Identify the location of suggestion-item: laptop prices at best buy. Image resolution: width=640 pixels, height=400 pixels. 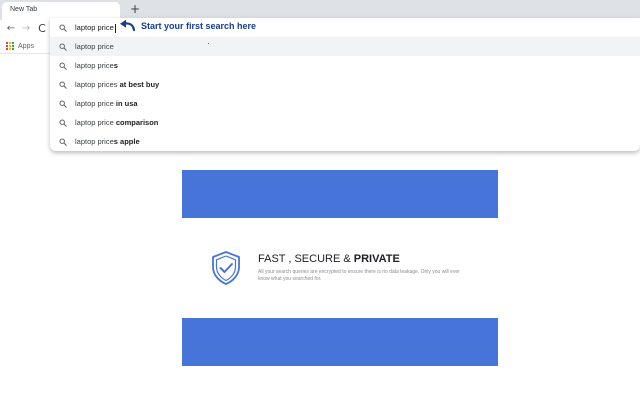
(345, 84).